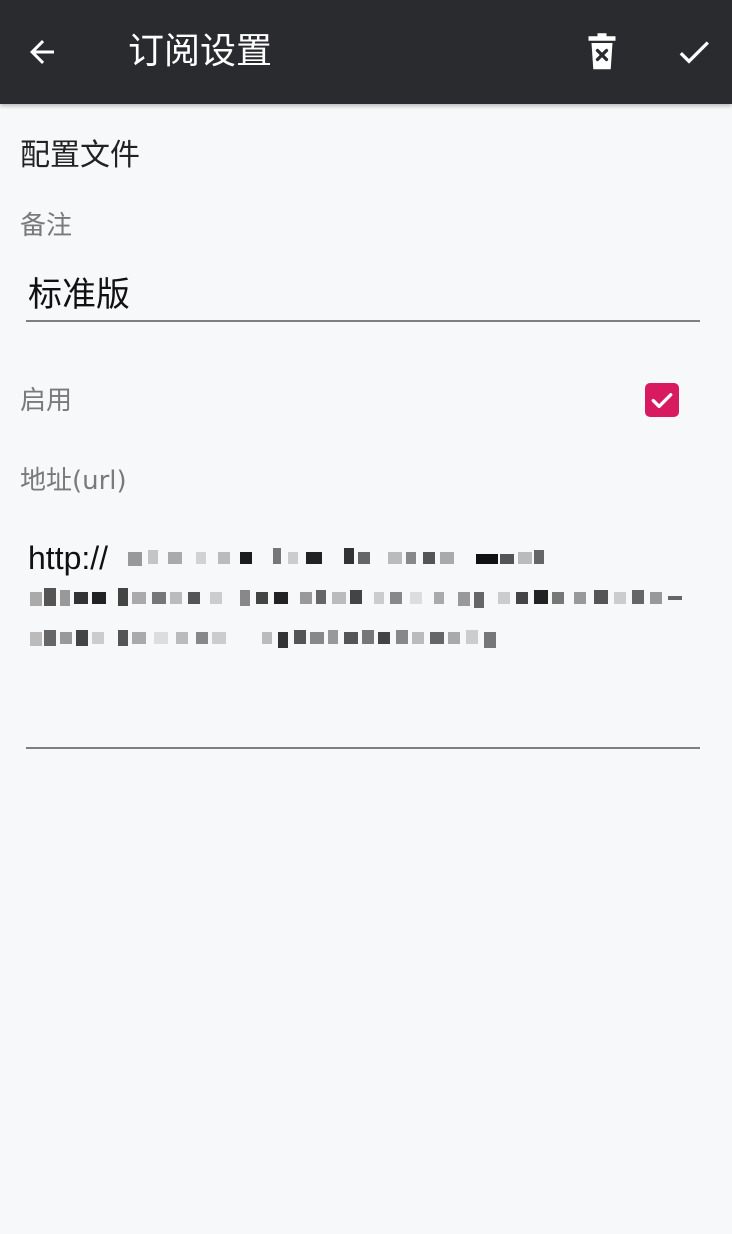 This screenshot has width=732, height=1234. I want to click on delete-button, so click(602, 52).